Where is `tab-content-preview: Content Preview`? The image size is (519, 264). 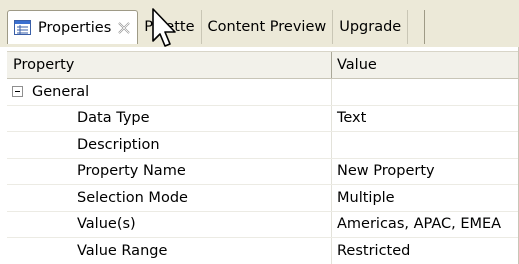
tab-content-preview: Content Preview is located at coordinates (268, 27).